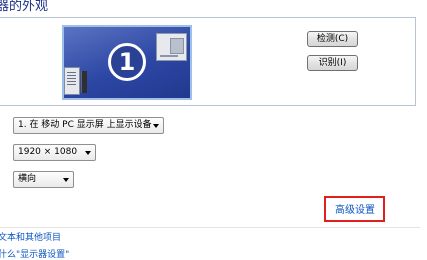 Image resolution: width=427 pixels, height=260 pixels. What do you see at coordinates (30, 236) in the screenshot?
I see `text-and-items-link: 文本和其他项目` at bounding box center [30, 236].